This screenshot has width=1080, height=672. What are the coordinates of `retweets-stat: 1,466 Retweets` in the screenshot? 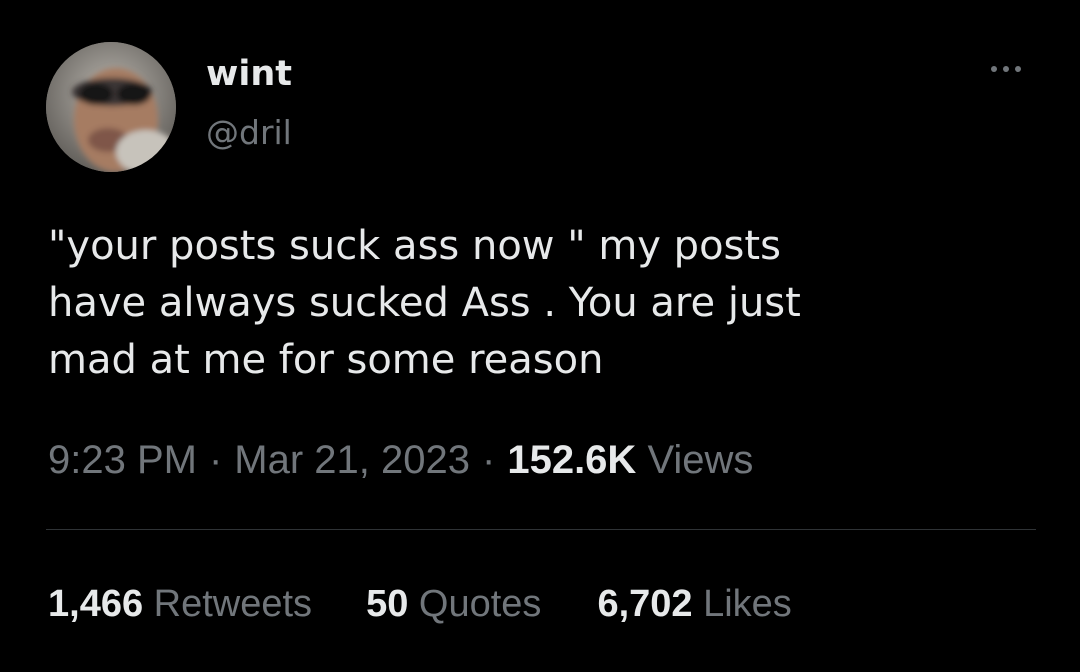 It's located at (180, 604).